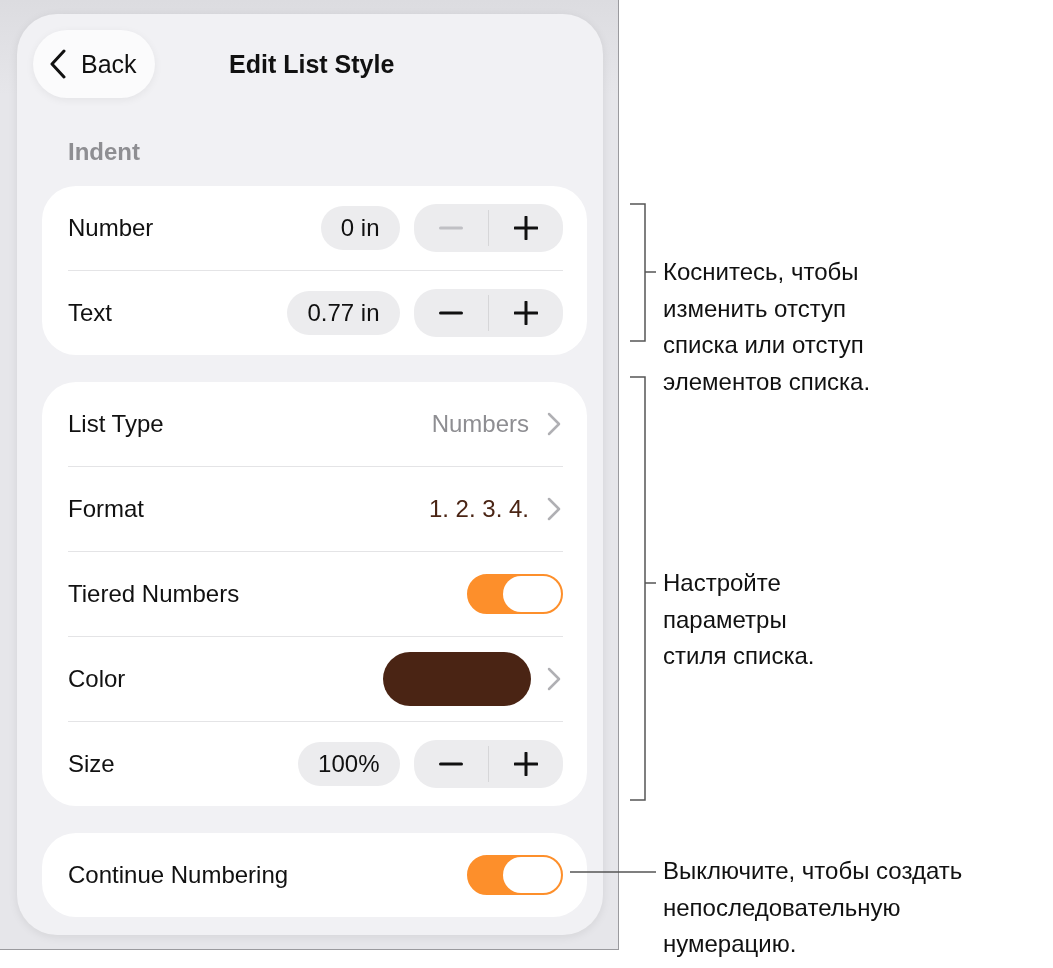 This screenshot has height=968, width=1053. What do you see at coordinates (104, 152) in the screenshot?
I see `section-label: Indent` at bounding box center [104, 152].